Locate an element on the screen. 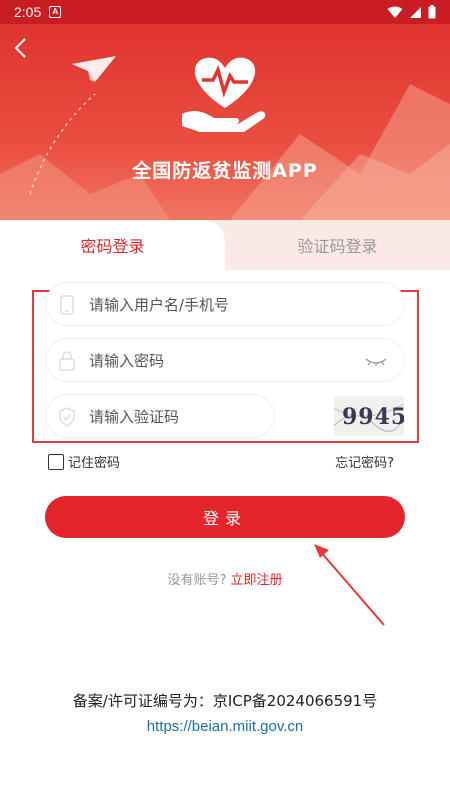 The width and height of the screenshot is (450, 800). icp-link: https://beian.miit.gov.cn is located at coordinates (225, 726).